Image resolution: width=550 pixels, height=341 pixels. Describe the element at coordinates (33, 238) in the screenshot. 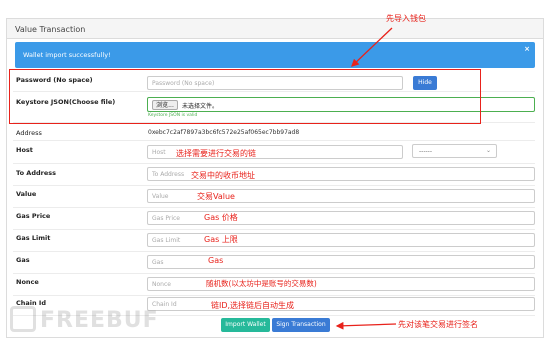

I see `gas-limit-label: Gas Limit` at that location.